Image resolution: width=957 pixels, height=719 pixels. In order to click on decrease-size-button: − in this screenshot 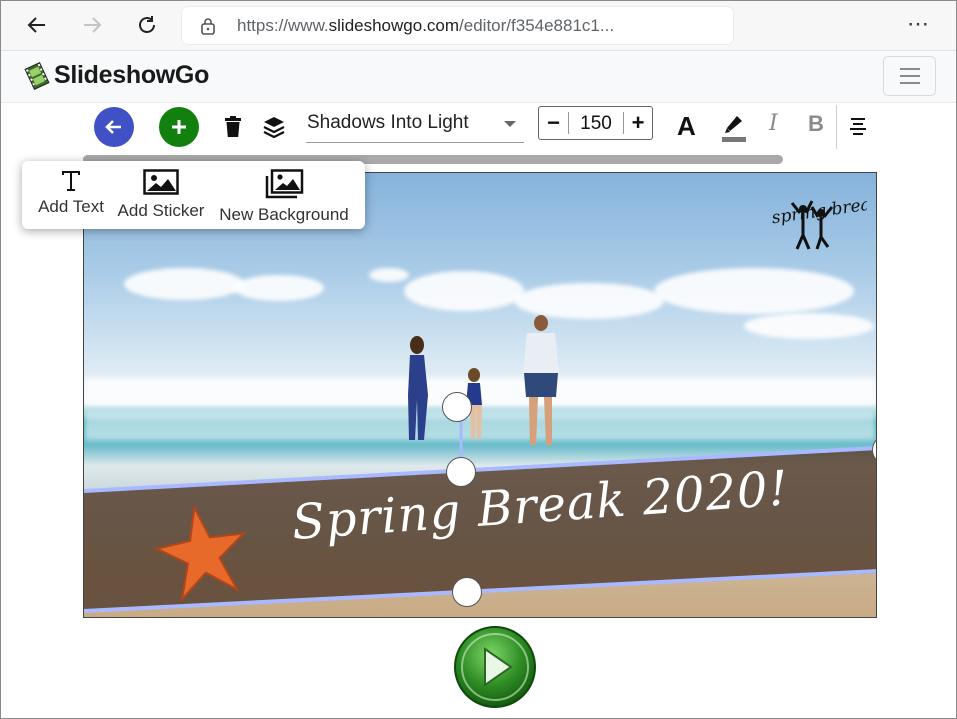, I will do `click(553, 123)`.